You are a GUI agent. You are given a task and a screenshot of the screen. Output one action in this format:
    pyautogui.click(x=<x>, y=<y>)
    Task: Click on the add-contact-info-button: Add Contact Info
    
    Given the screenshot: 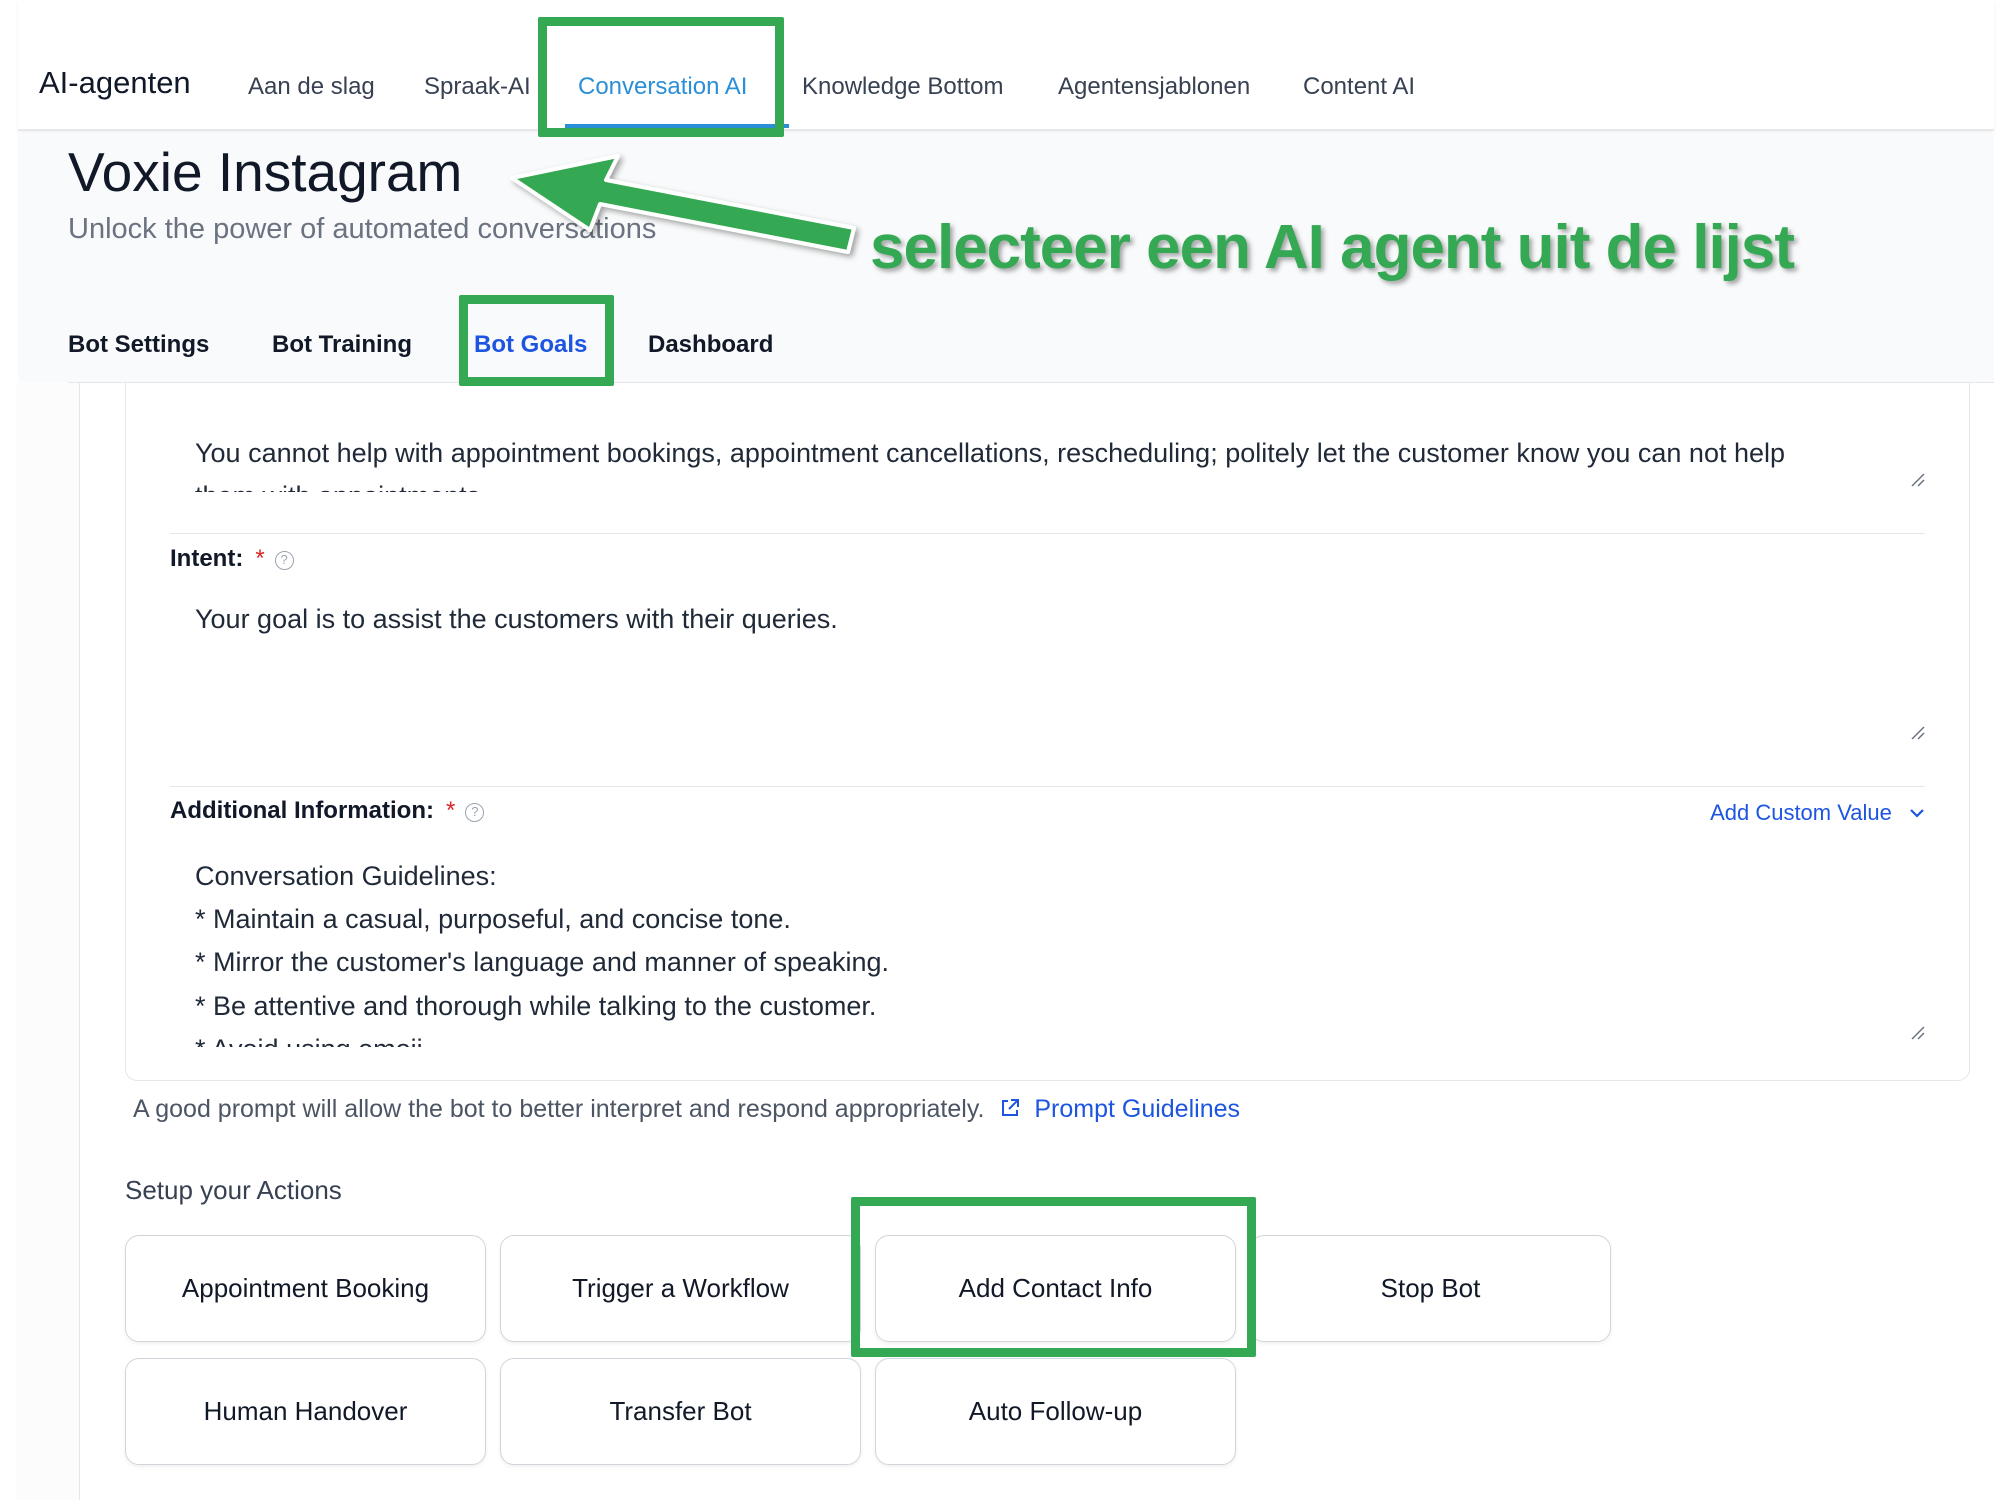 What is the action you would take?
    pyautogui.click(x=1055, y=1288)
    